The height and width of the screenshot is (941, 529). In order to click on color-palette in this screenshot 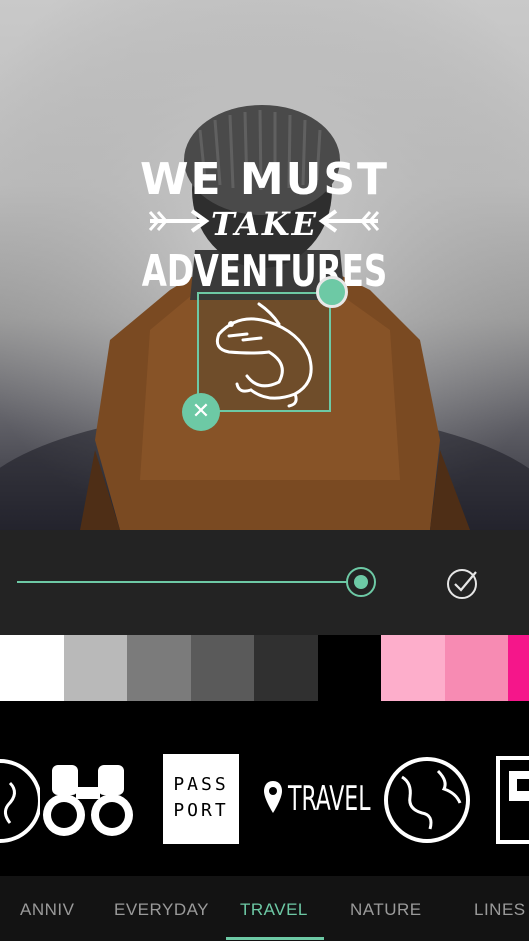, I will do `click(264, 668)`.